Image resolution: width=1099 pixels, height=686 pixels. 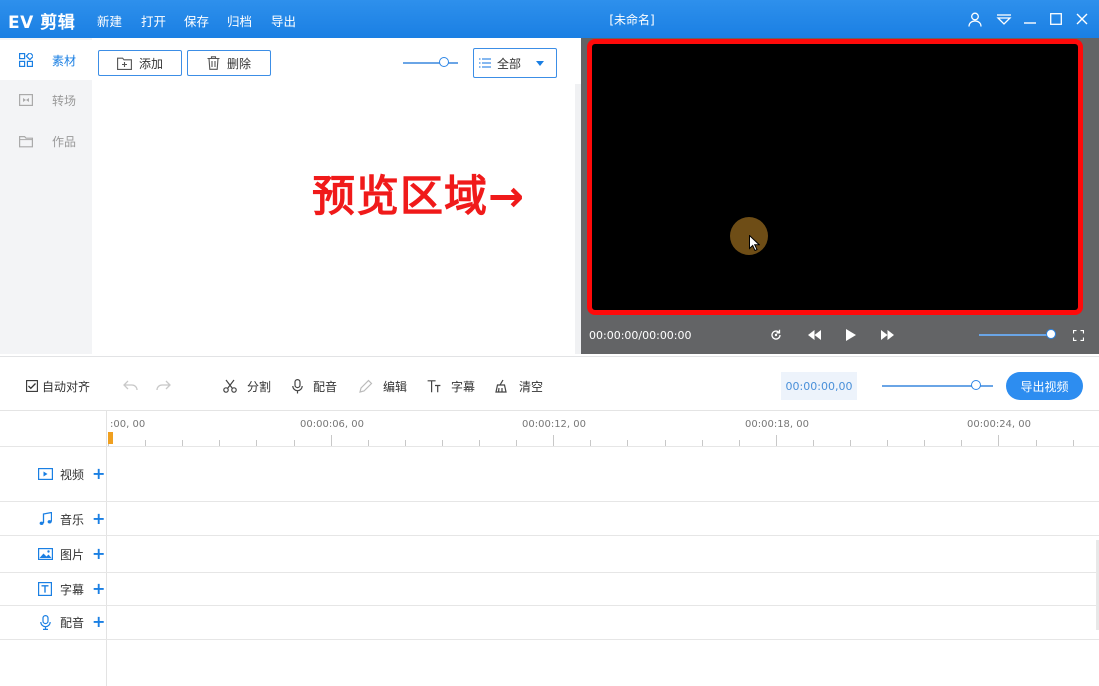 I want to click on timeline-zoom-knob, so click(x=976, y=385).